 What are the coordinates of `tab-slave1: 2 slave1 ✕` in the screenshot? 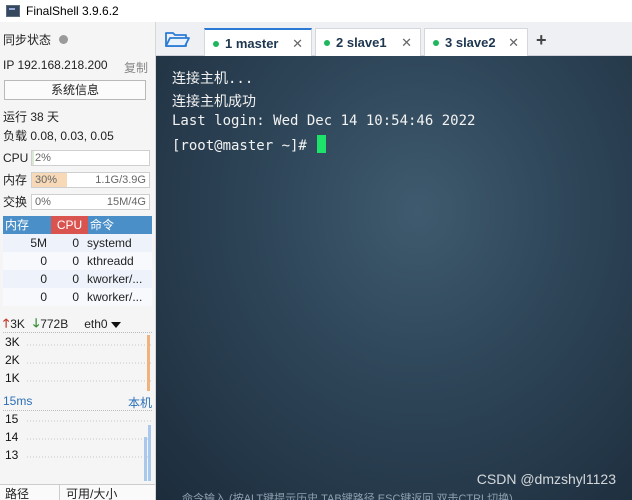 It's located at (368, 42).